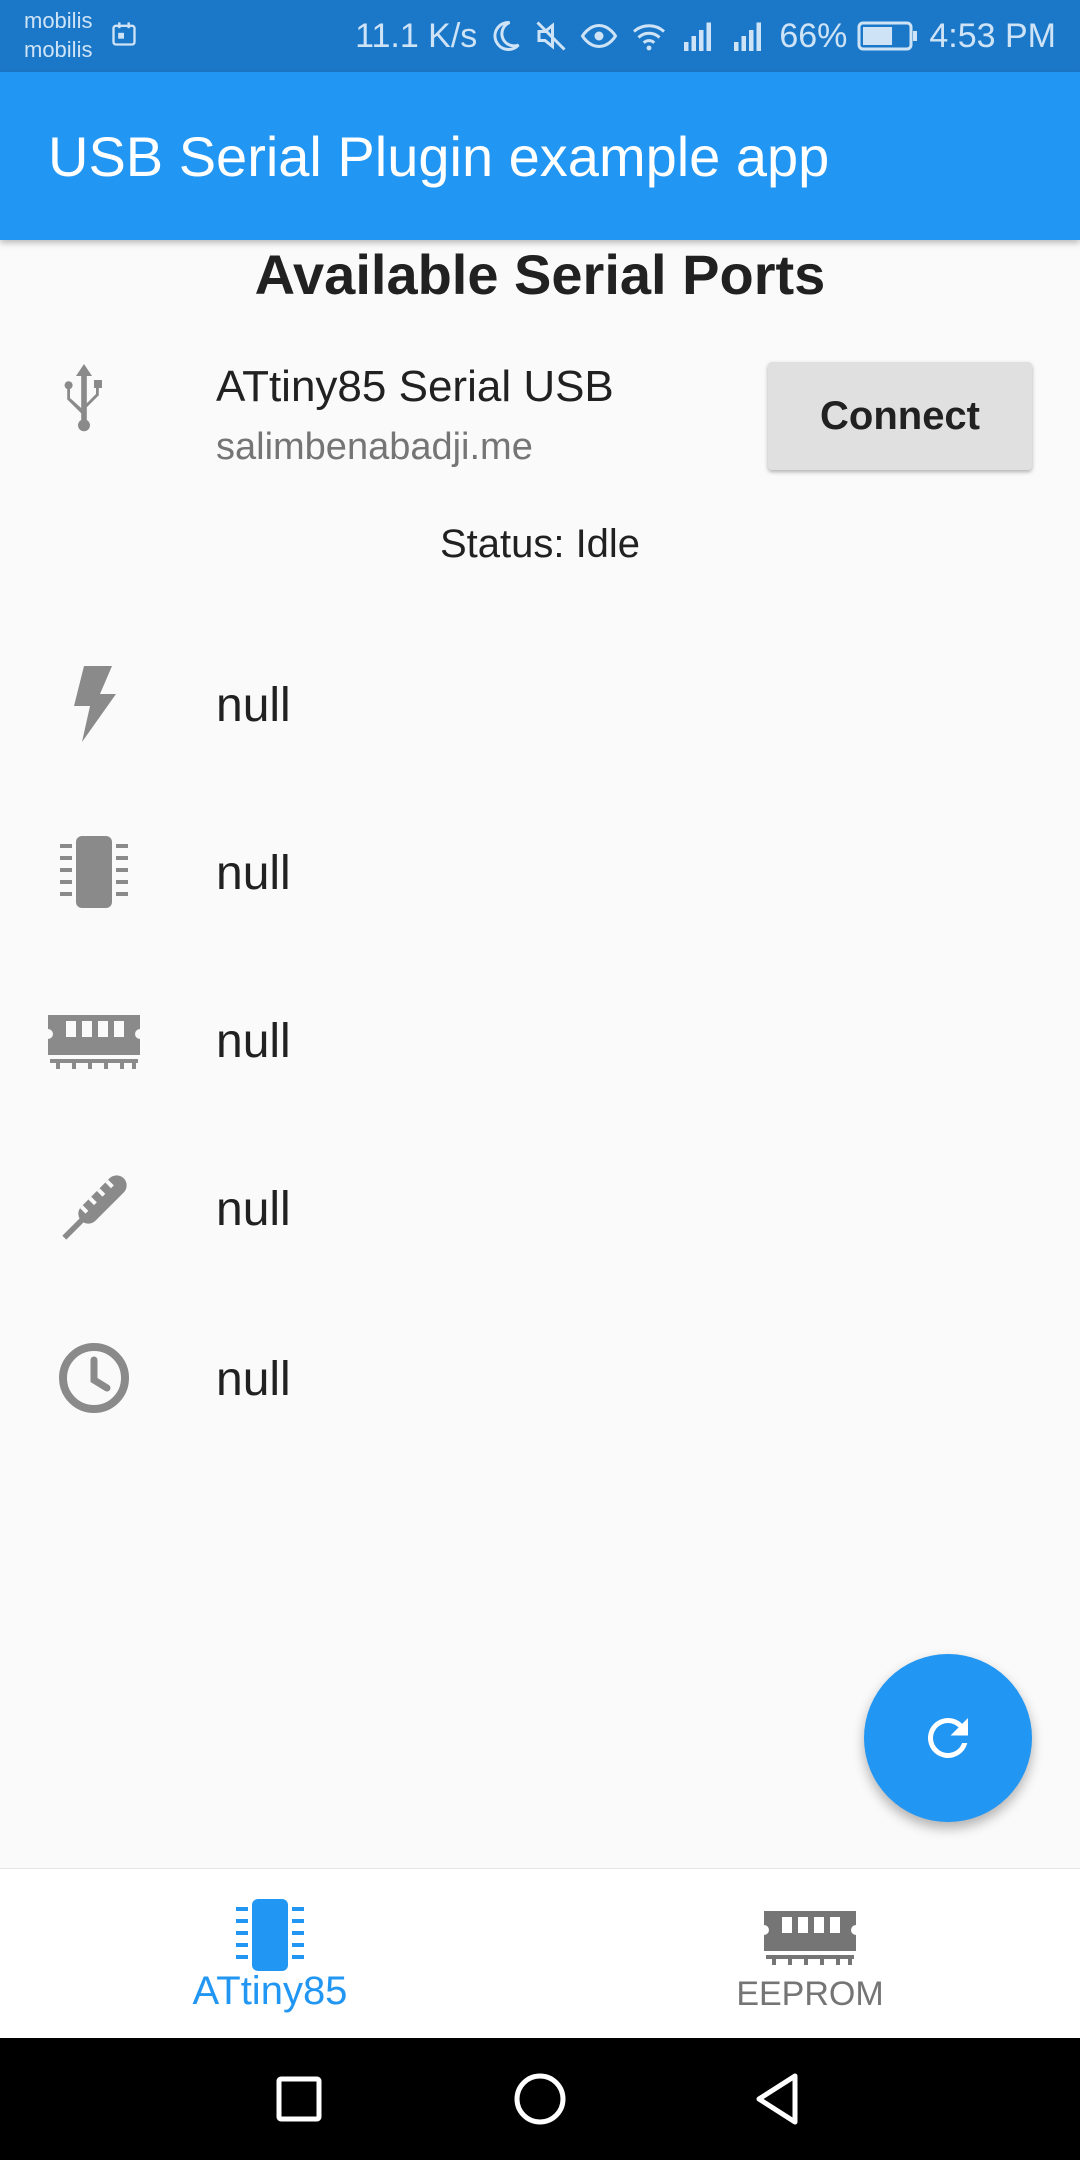 Image resolution: width=1080 pixels, height=2160 pixels. What do you see at coordinates (810, 1994) in the screenshot?
I see `nav-label: EEPROM` at bounding box center [810, 1994].